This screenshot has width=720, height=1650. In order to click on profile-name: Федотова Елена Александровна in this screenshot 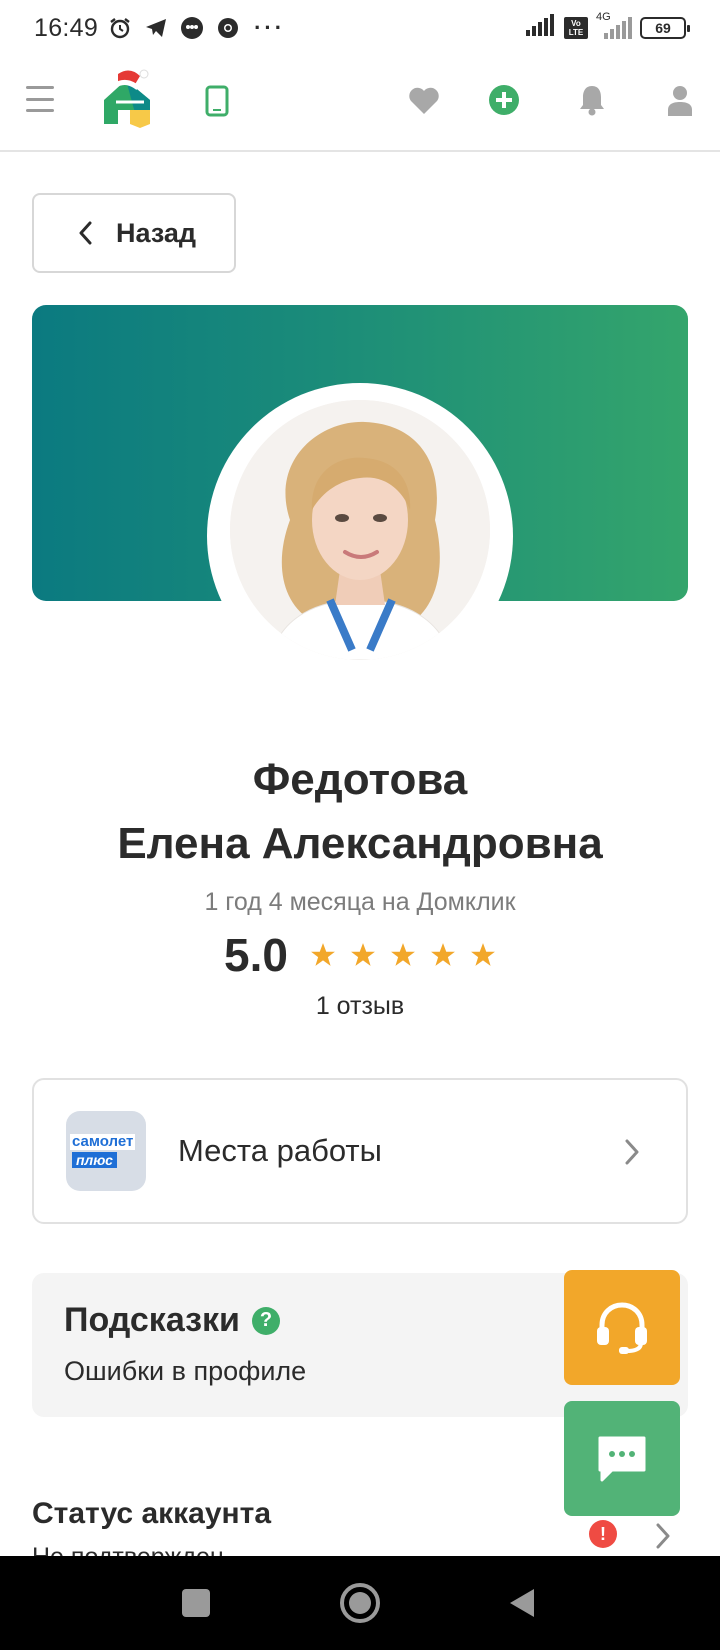, I will do `click(360, 812)`.